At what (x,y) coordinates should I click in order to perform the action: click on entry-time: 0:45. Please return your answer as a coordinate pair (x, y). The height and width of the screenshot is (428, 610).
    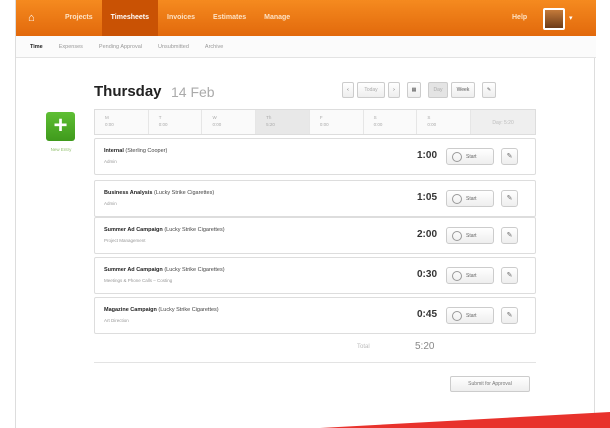
    Looking at the image, I should click on (427, 314).